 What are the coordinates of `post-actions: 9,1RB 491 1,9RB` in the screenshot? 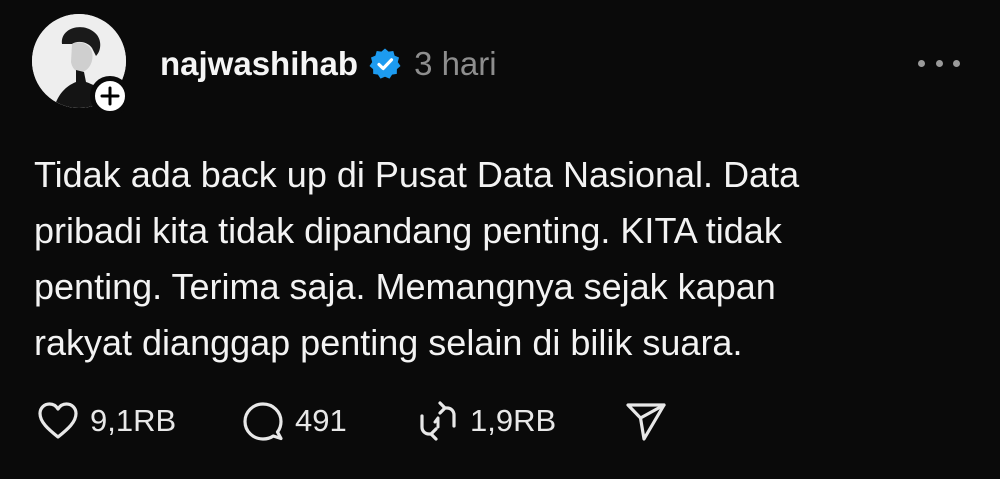 It's located at (352, 421).